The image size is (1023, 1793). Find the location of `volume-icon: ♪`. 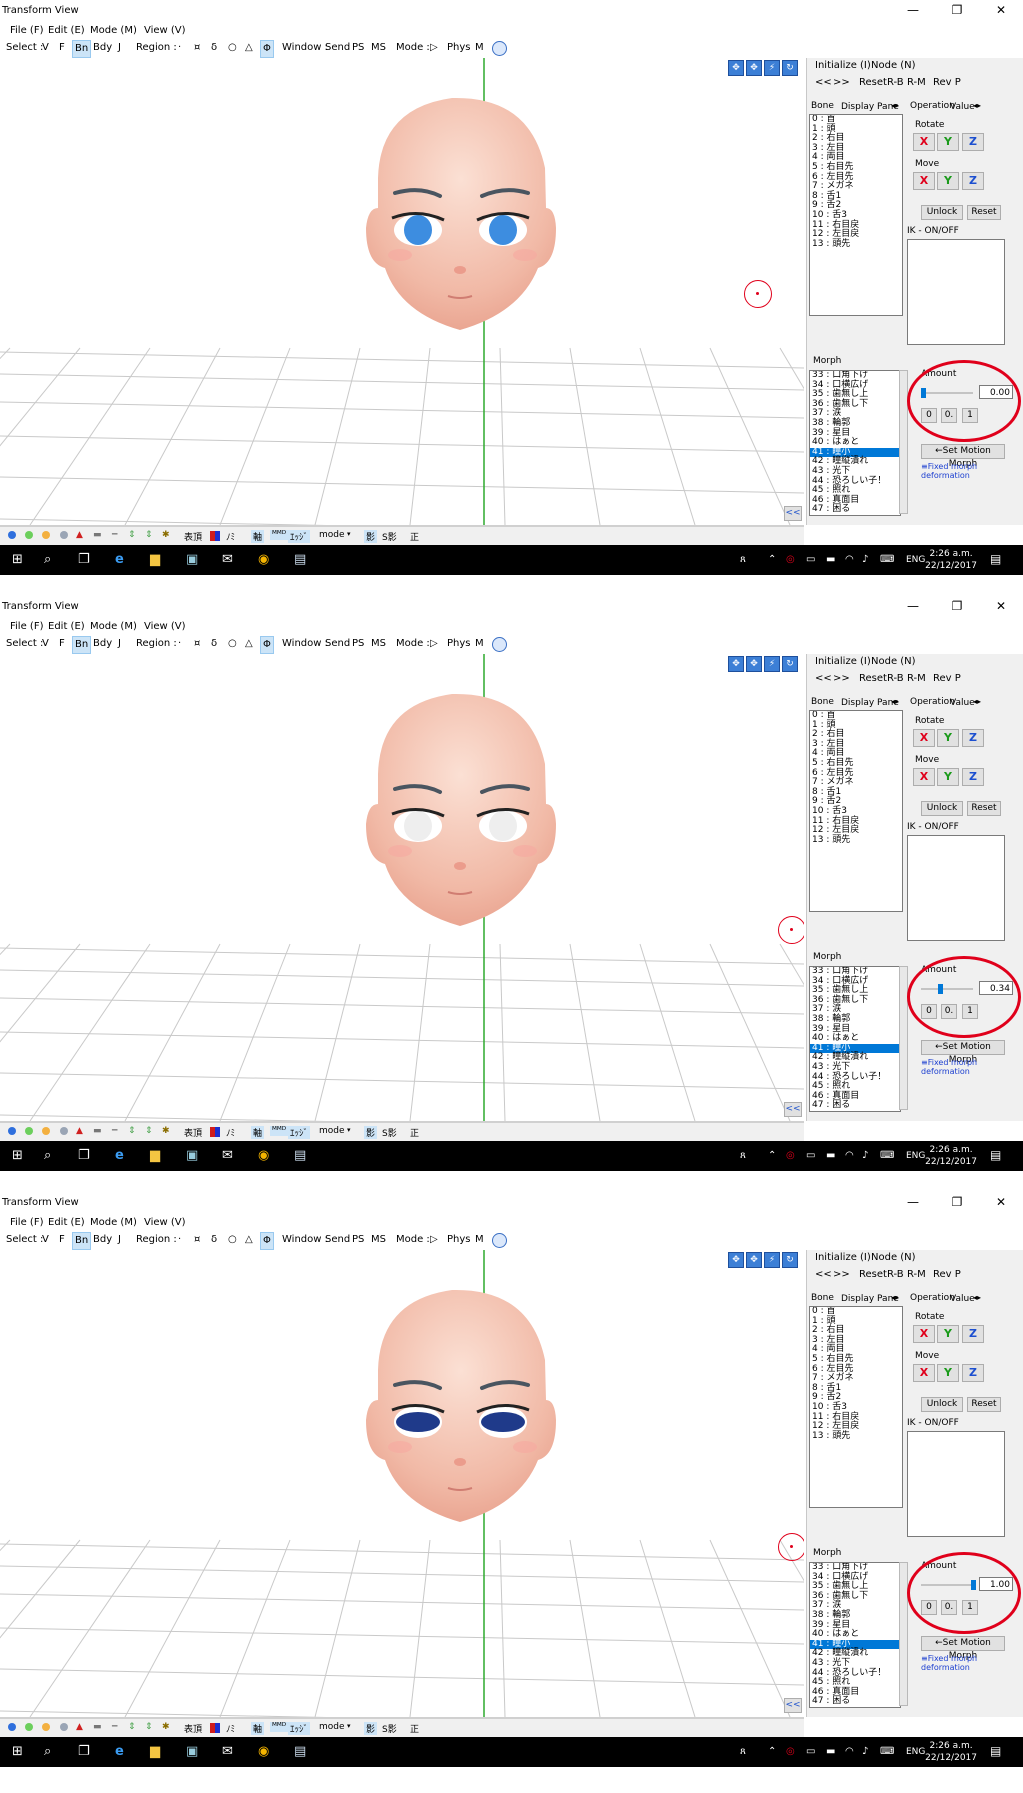

volume-icon: ♪ is located at coordinates (865, 1751).